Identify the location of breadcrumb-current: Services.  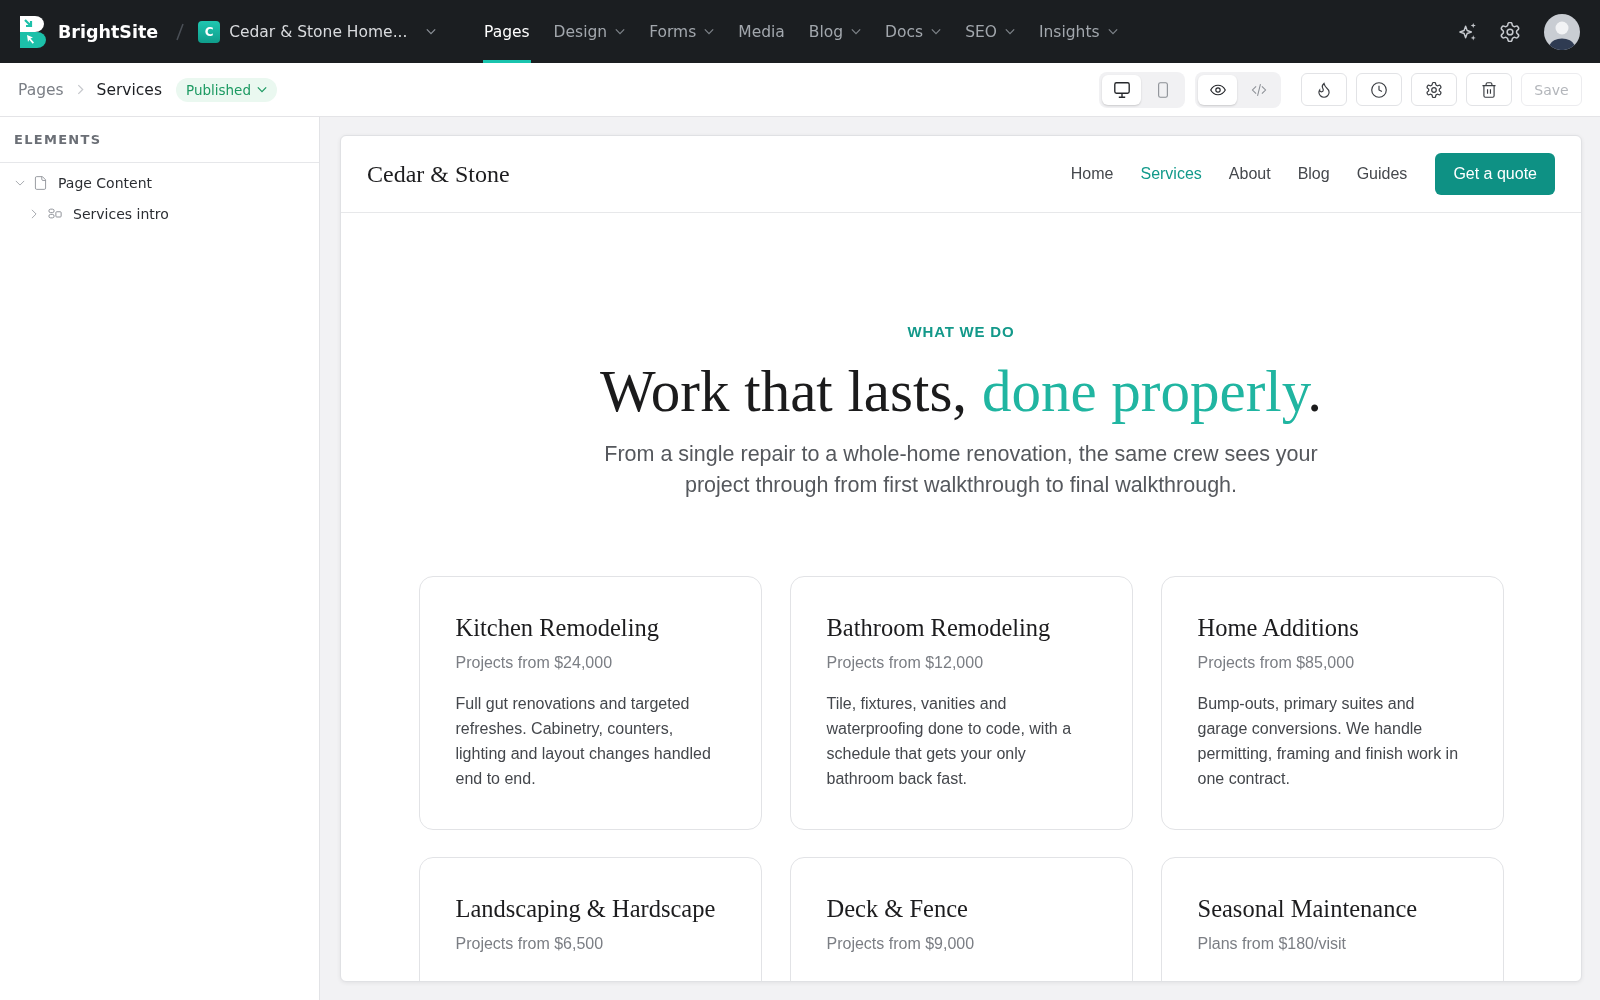
(129, 89).